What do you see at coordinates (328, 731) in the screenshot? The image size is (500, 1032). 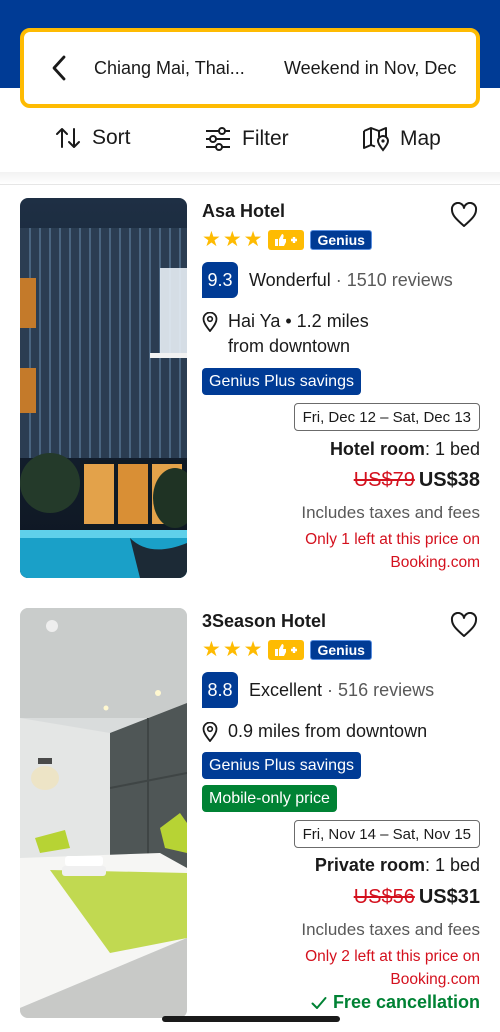 I see `location-distance: 0.9 miles from downtown` at bounding box center [328, 731].